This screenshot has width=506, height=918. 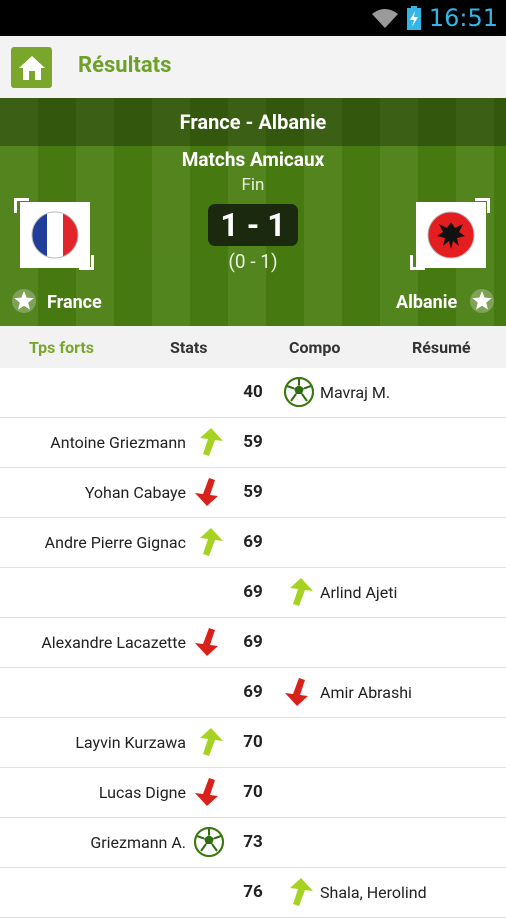 What do you see at coordinates (125, 65) in the screenshot?
I see `page-title: Résultats` at bounding box center [125, 65].